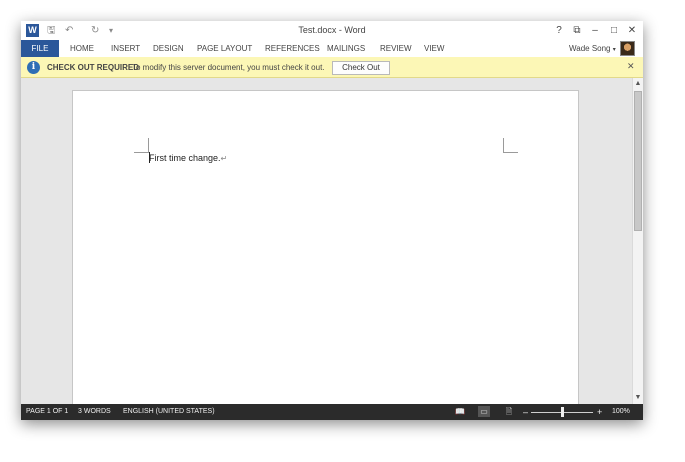 The height and width of the screenshot is (462, 685). Describe the element at coordinates (292, 48) in the screenshot. I see `tab-references: REFERENCES` at that location.